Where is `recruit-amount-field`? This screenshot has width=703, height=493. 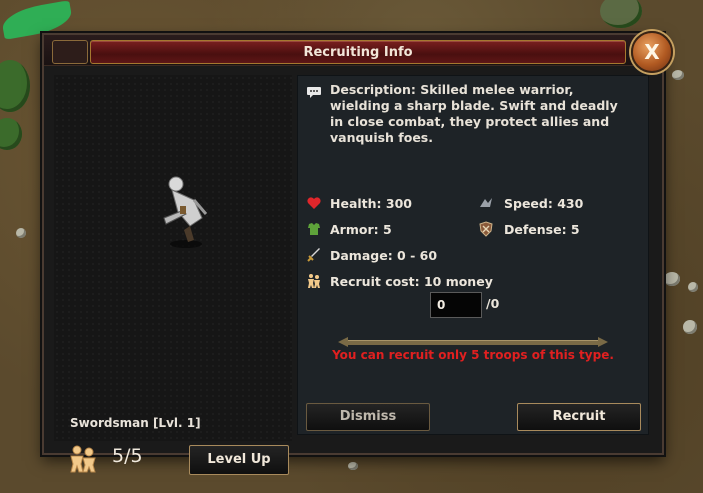
recruit-amount-field is located at coordinates (456, 305).